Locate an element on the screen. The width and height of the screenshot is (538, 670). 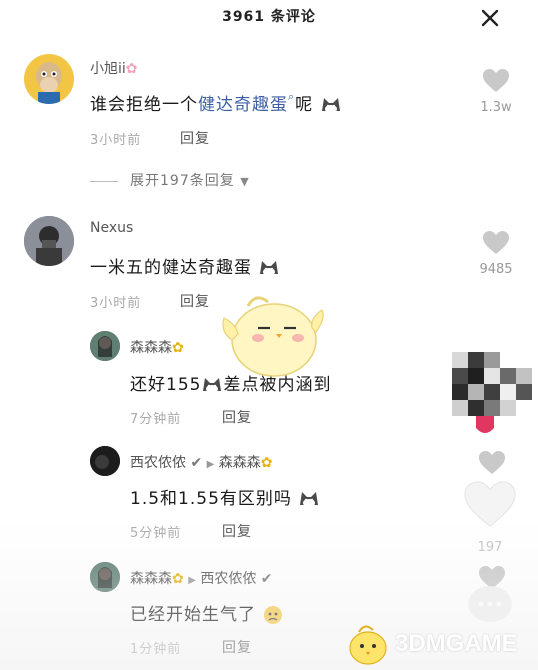
pixelated-sticker is located at coordinates (492, 392).